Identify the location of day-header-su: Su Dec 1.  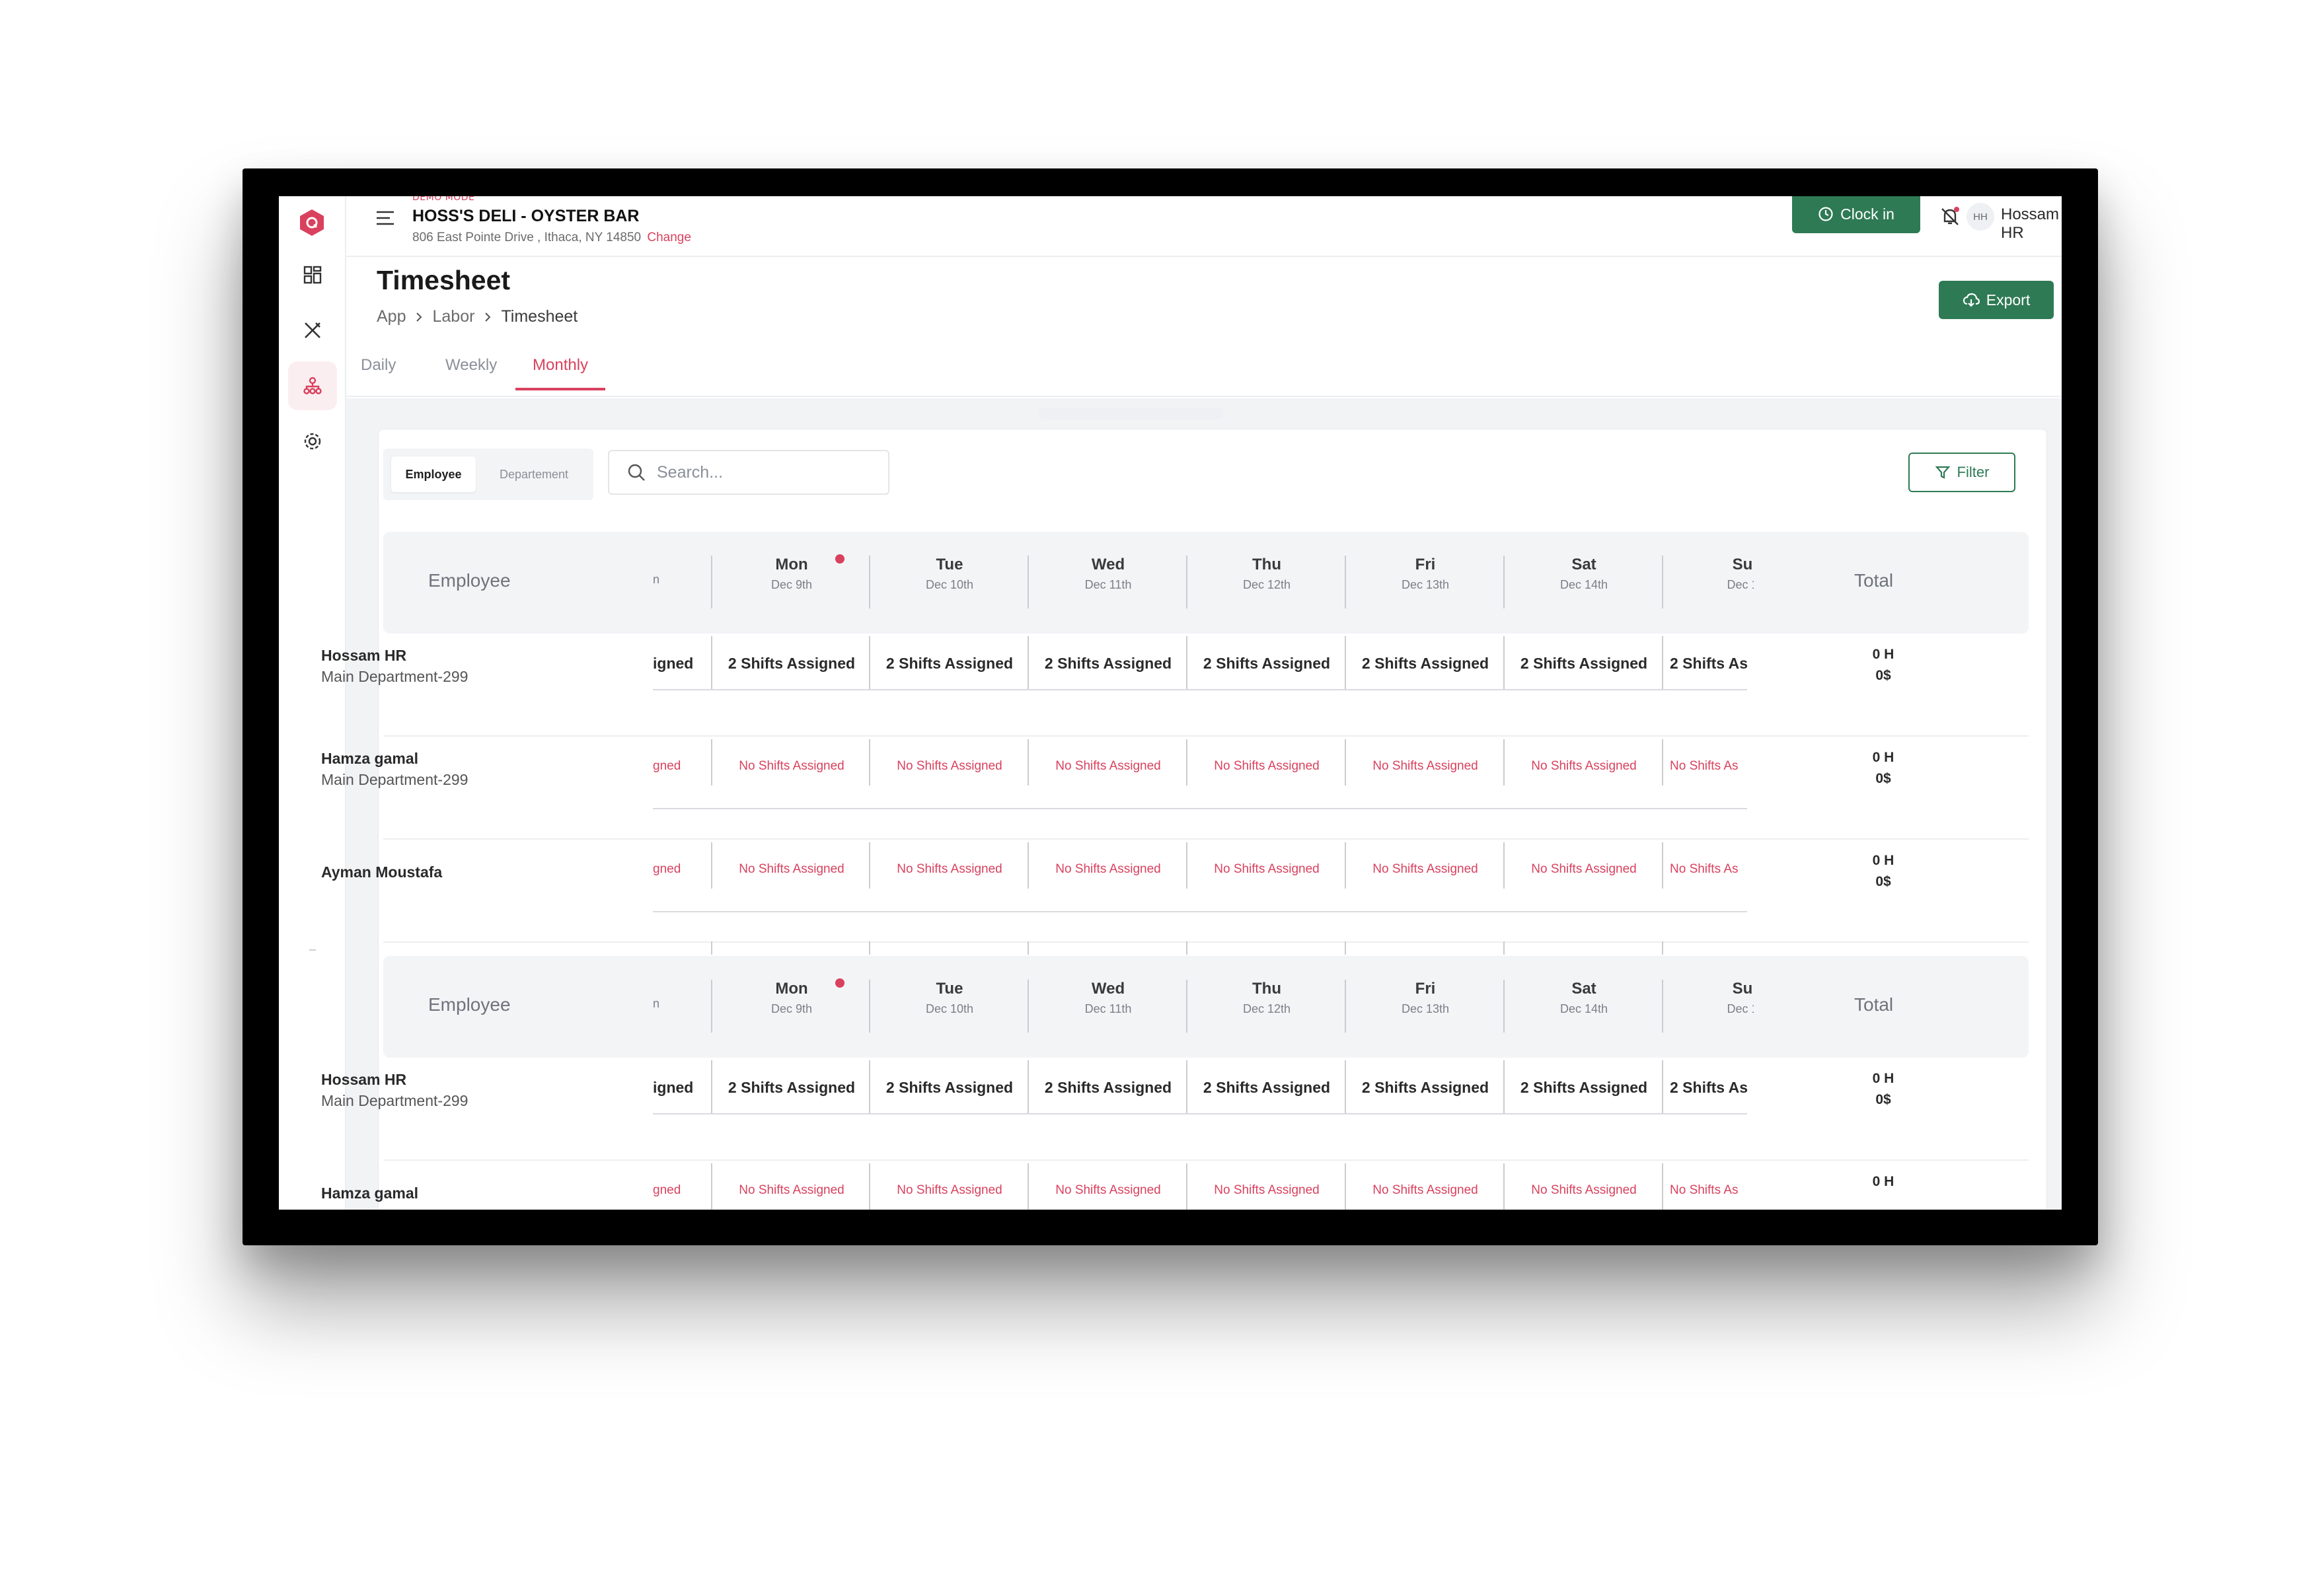
(1709, 998).